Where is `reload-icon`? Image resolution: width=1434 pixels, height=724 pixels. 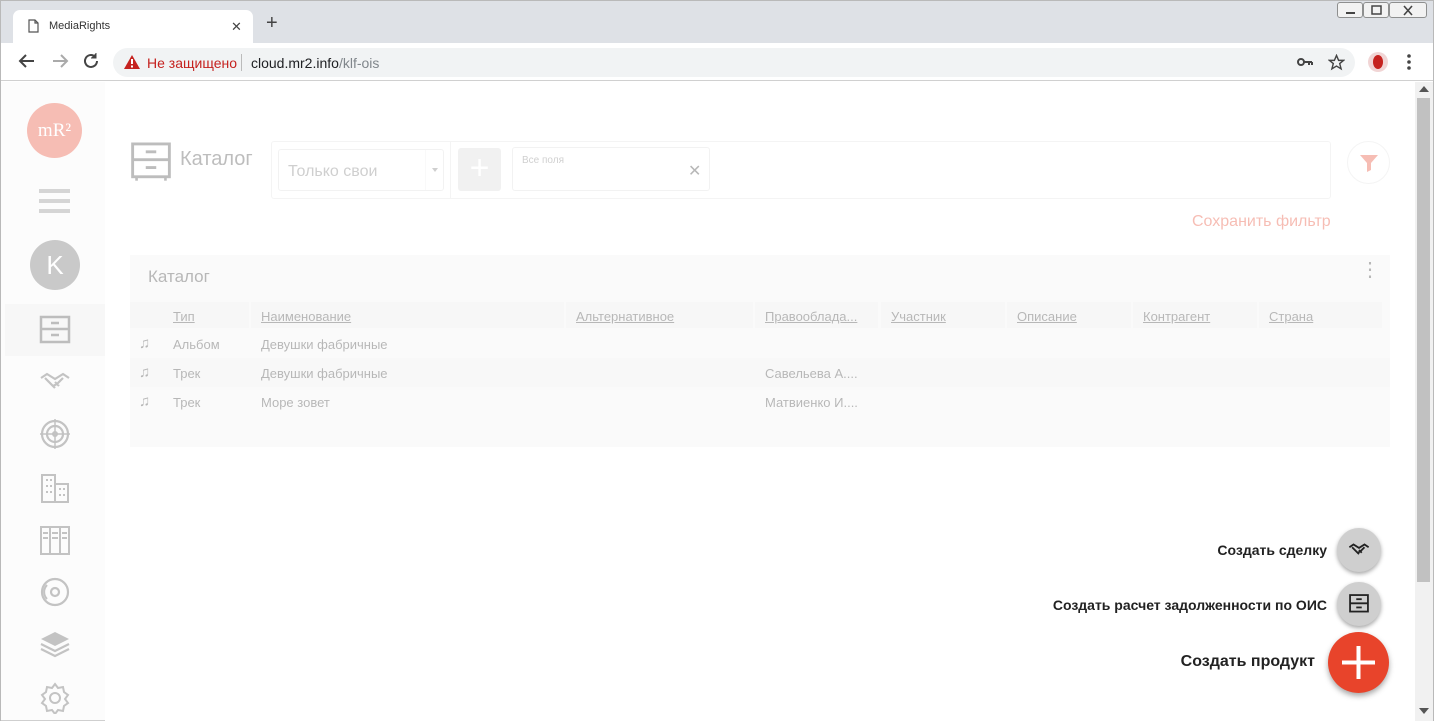 reload-icon is located at coordinates (91, 61).